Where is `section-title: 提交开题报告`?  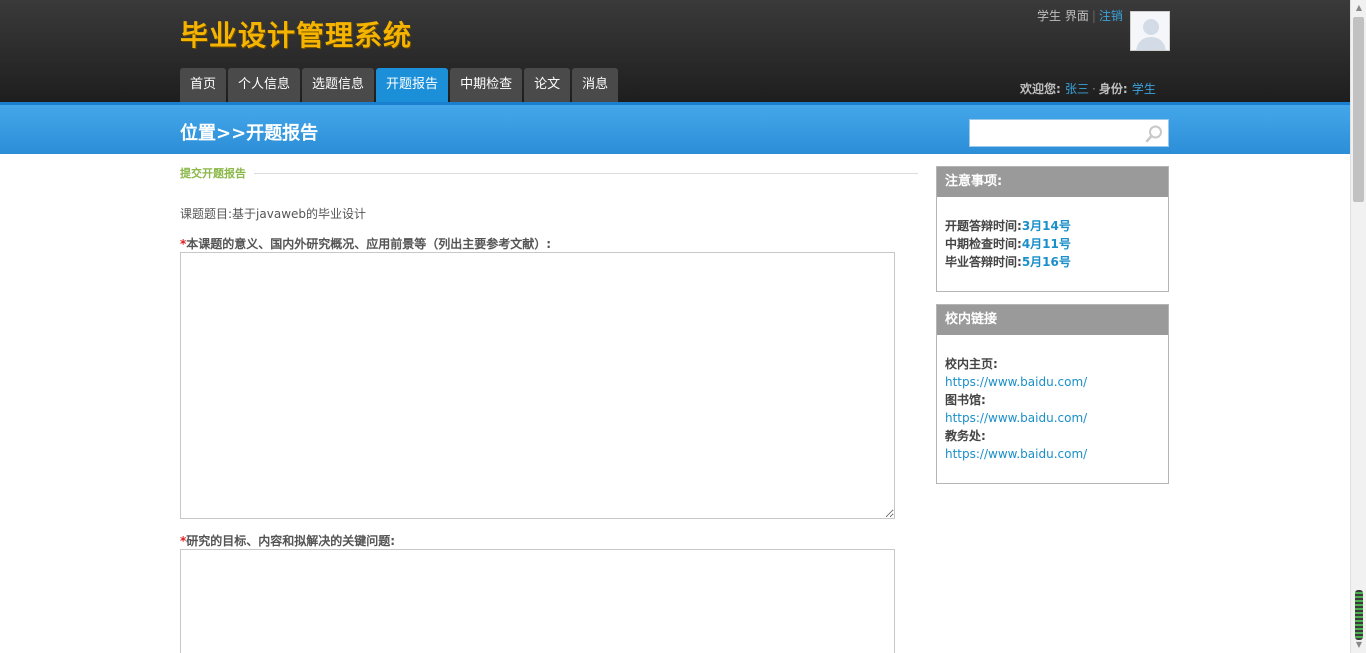
section-title: 提交开题报告 is located at coordinates (217, 173).